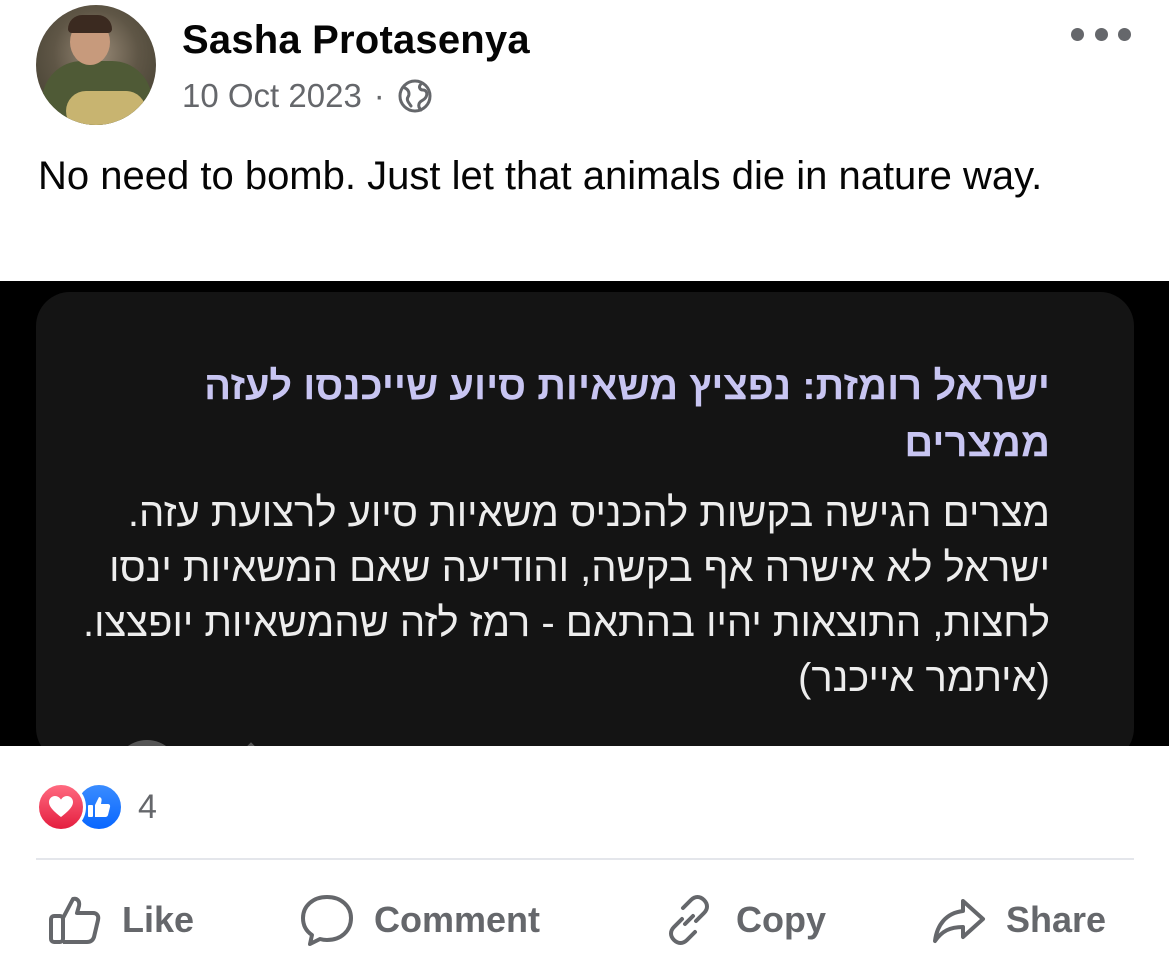 This screenshot has width=1169, height=975. I want to click on globe-icon, so click(415, 96).